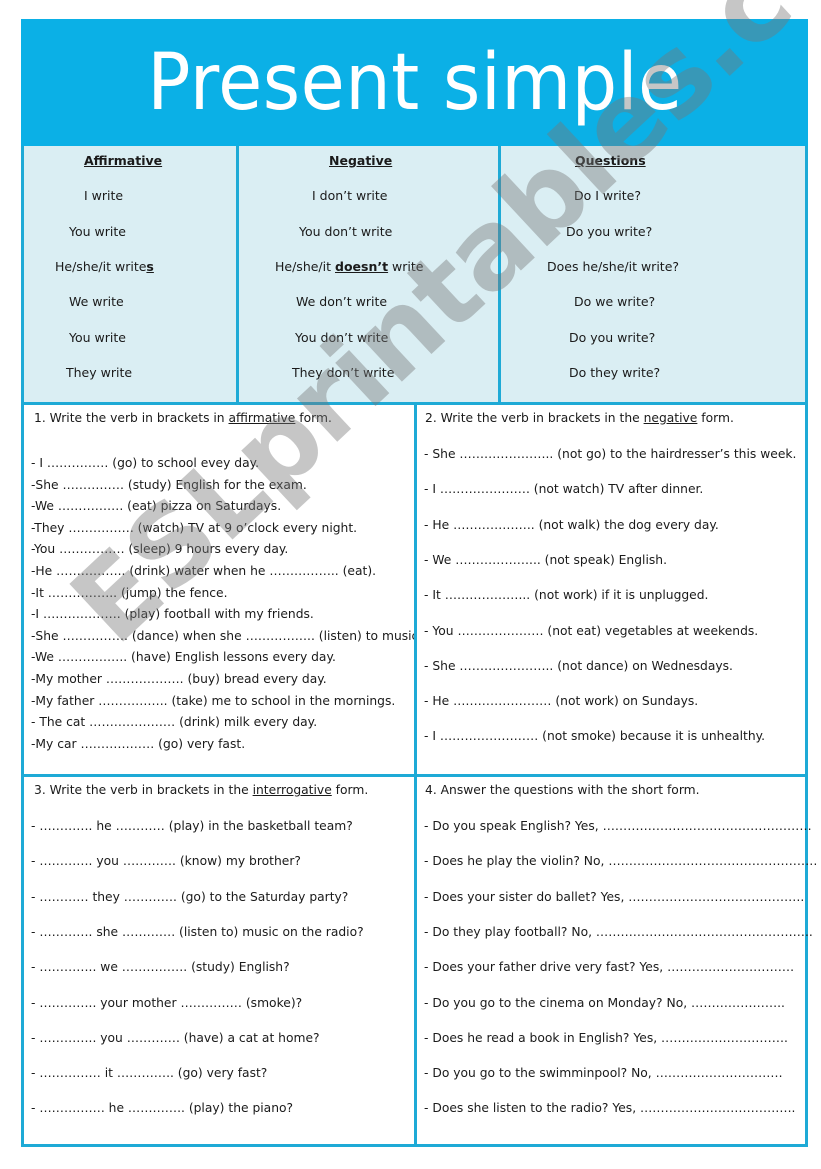 The height and width of the screenshot is (1169, 821). Describe the element at coordinates (169, 484) in the screenshot. I see `exercise-item: -She …………… (study) English for the exam.` at that location.